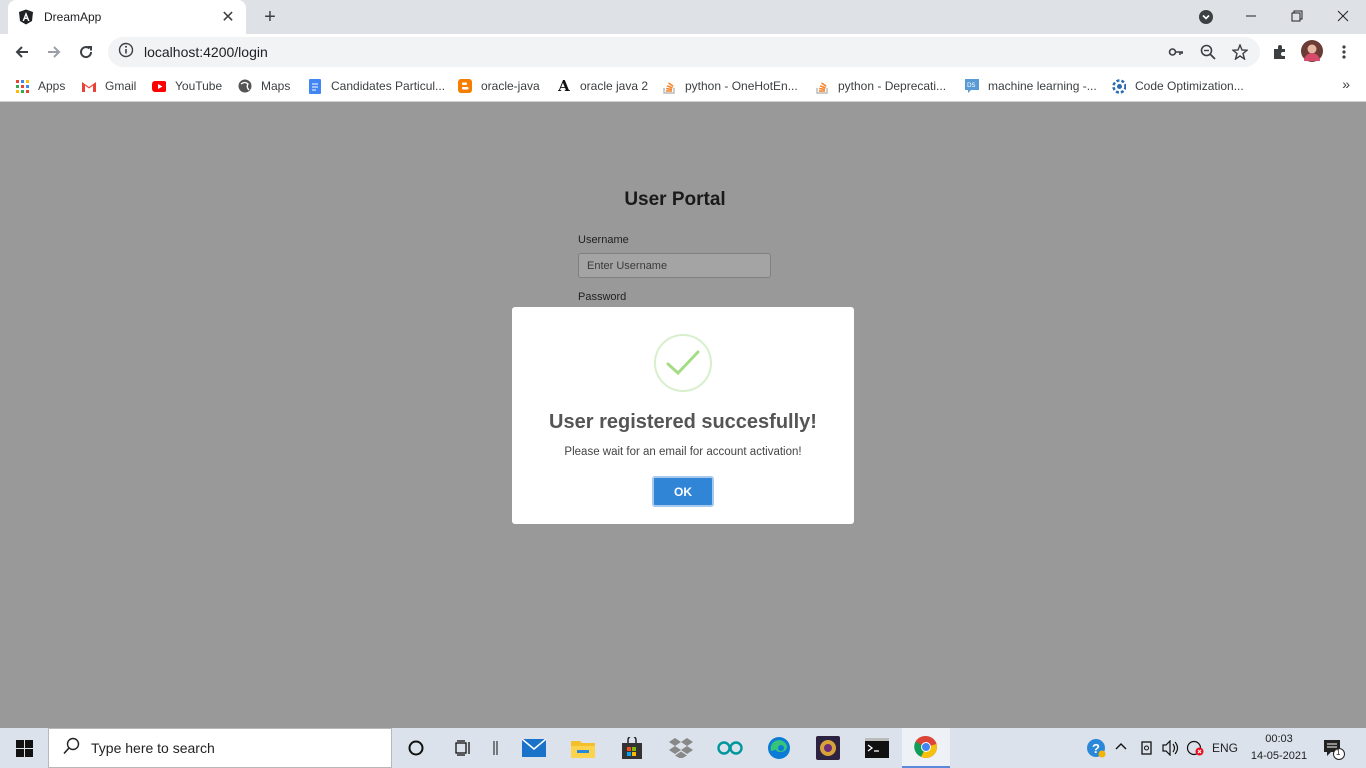 Image resolution: width=1366 pixels, height=768 pixels. I want to click on search-icon, so click(72, 748).